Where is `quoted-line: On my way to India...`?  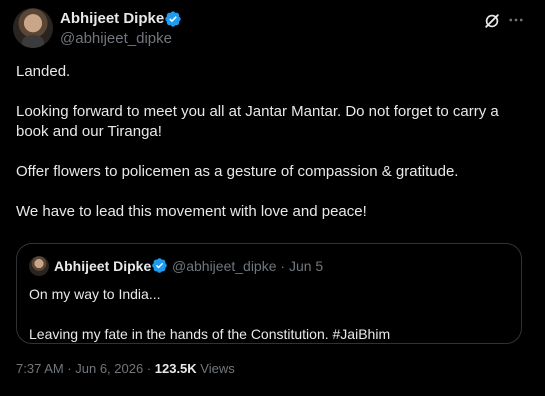
quoted-line: On my way to India... is located at coordinates (95, 294).